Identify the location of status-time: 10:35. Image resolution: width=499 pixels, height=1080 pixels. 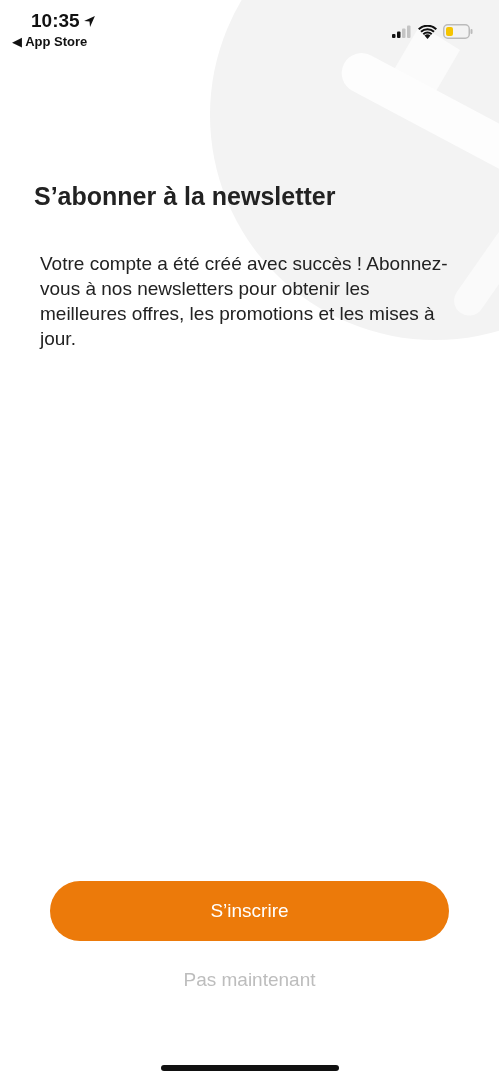
(55, 21).